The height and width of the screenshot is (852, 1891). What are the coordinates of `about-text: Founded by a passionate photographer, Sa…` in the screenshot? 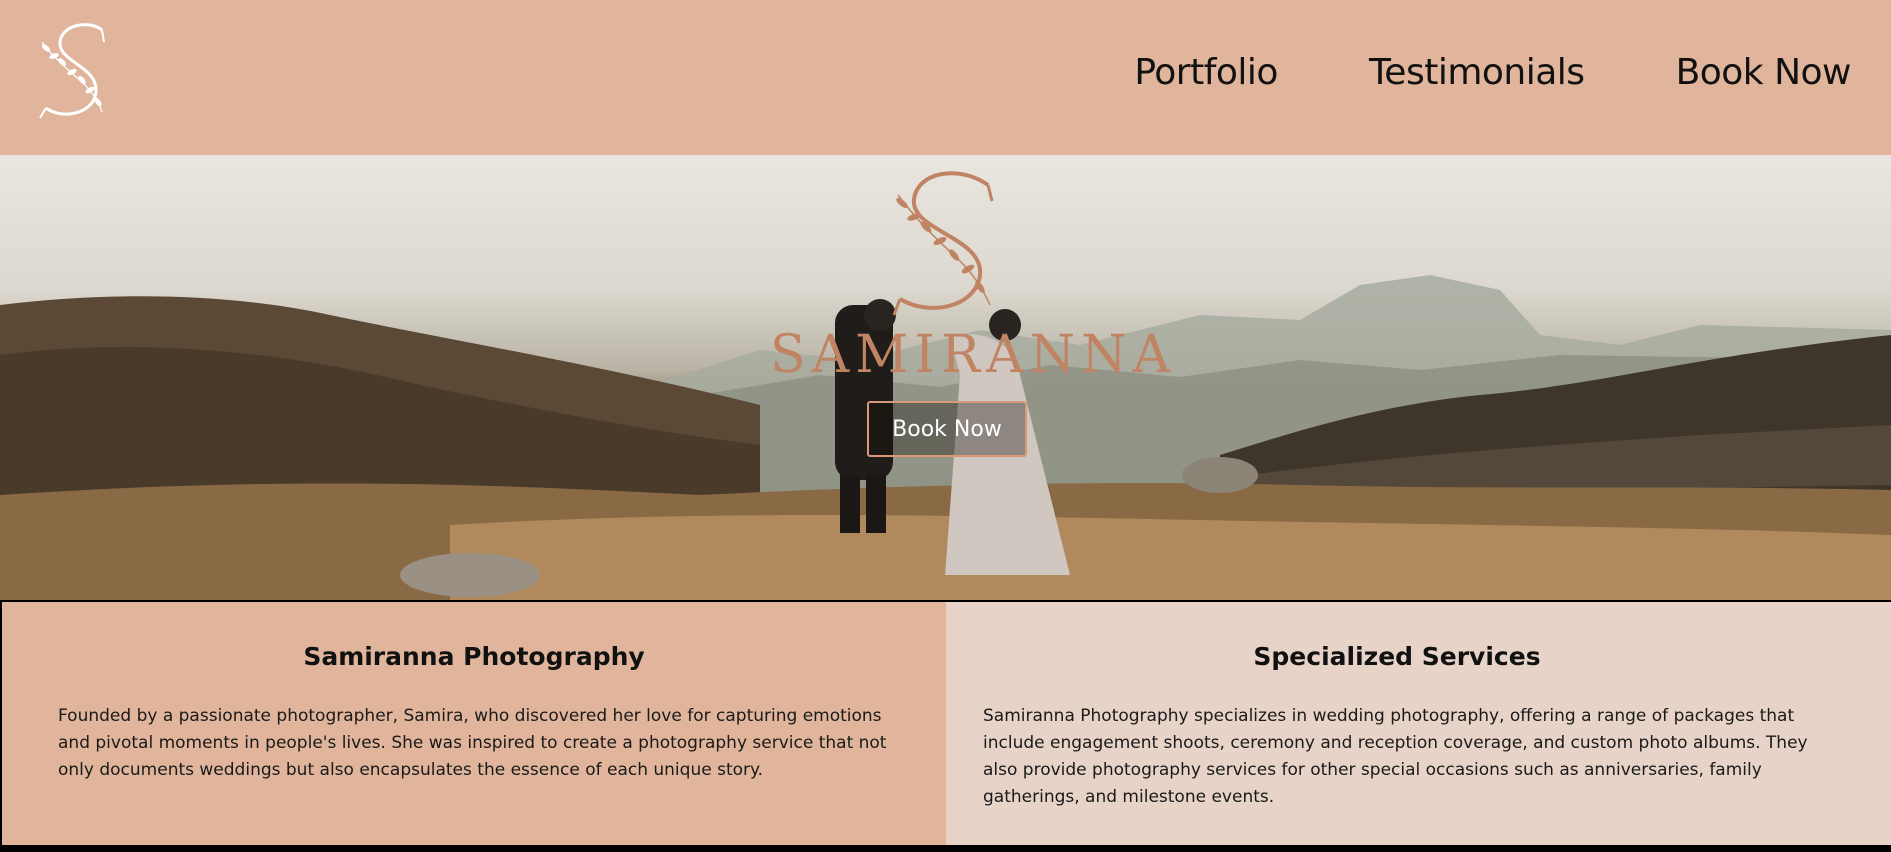 It's located at (472, 743).